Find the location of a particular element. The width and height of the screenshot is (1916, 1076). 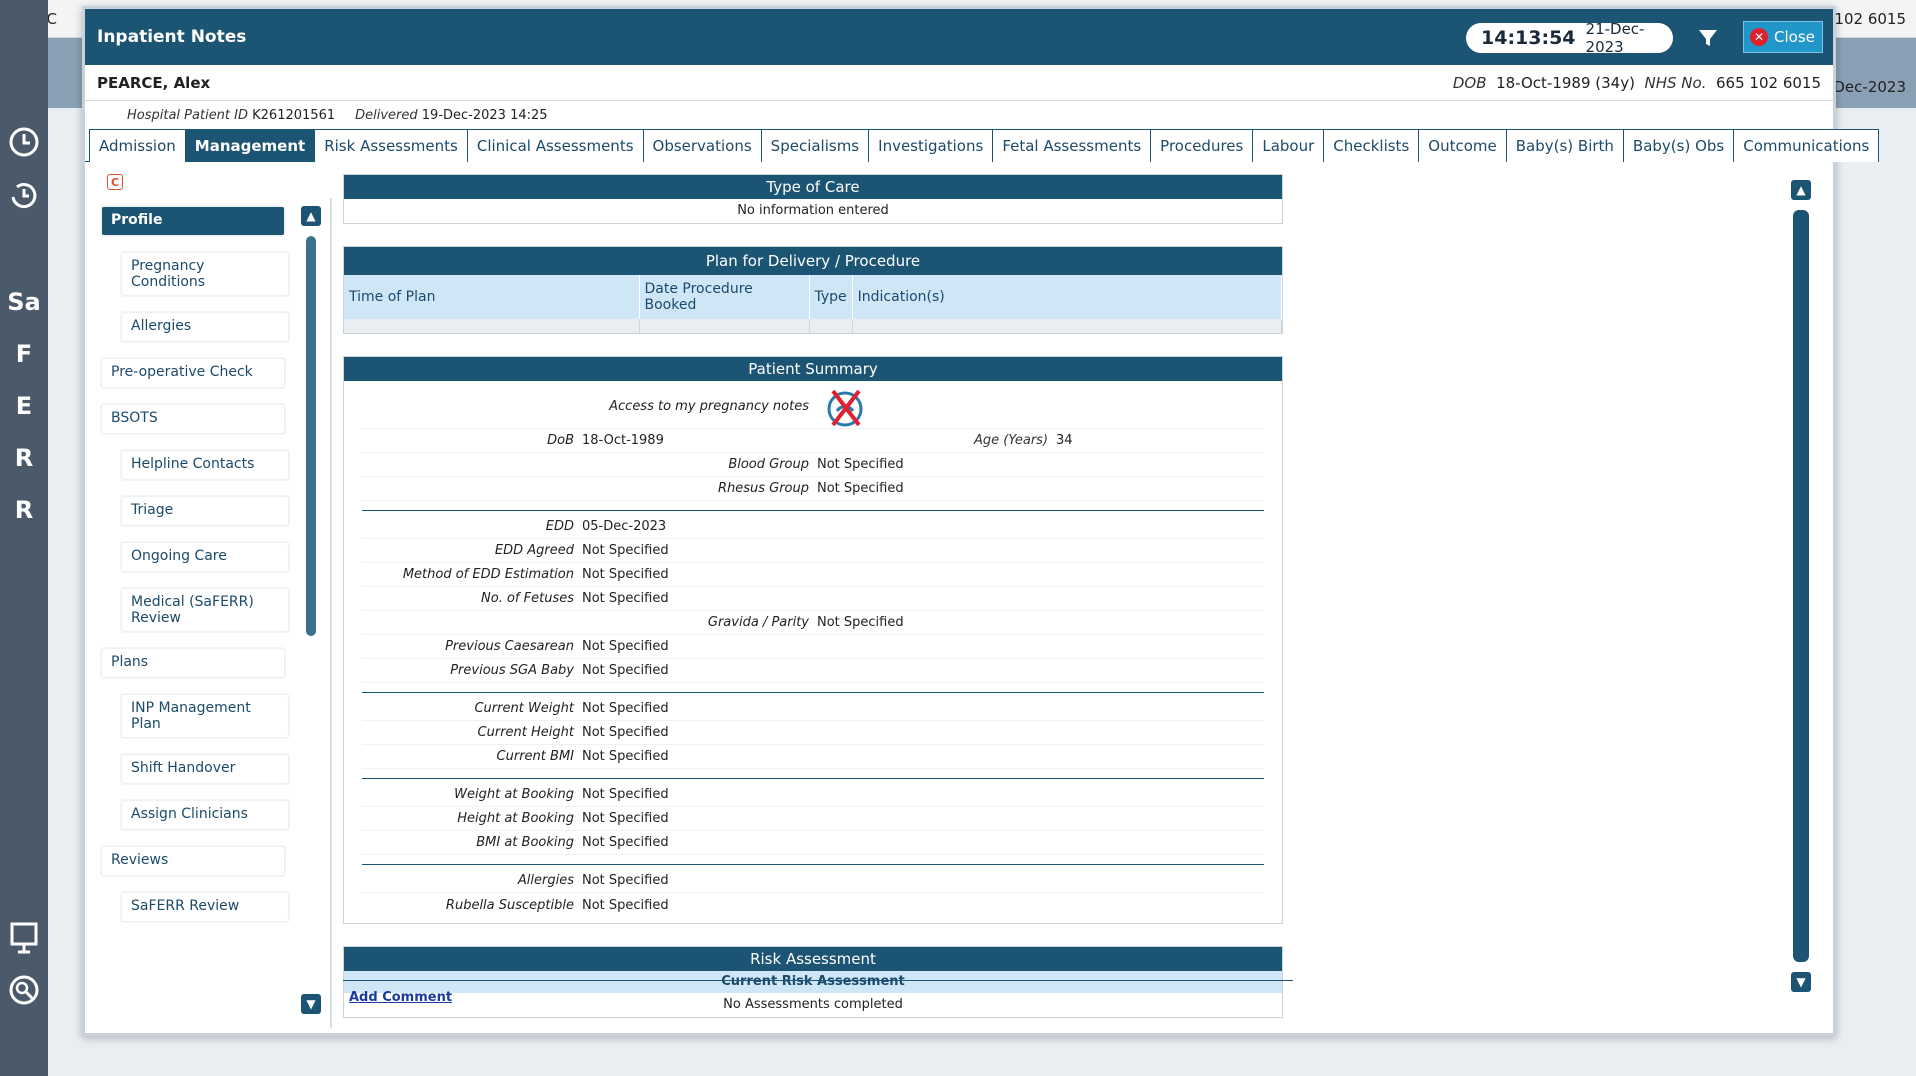

tab-investigations: Investigations is located at coordinates (931, 145).